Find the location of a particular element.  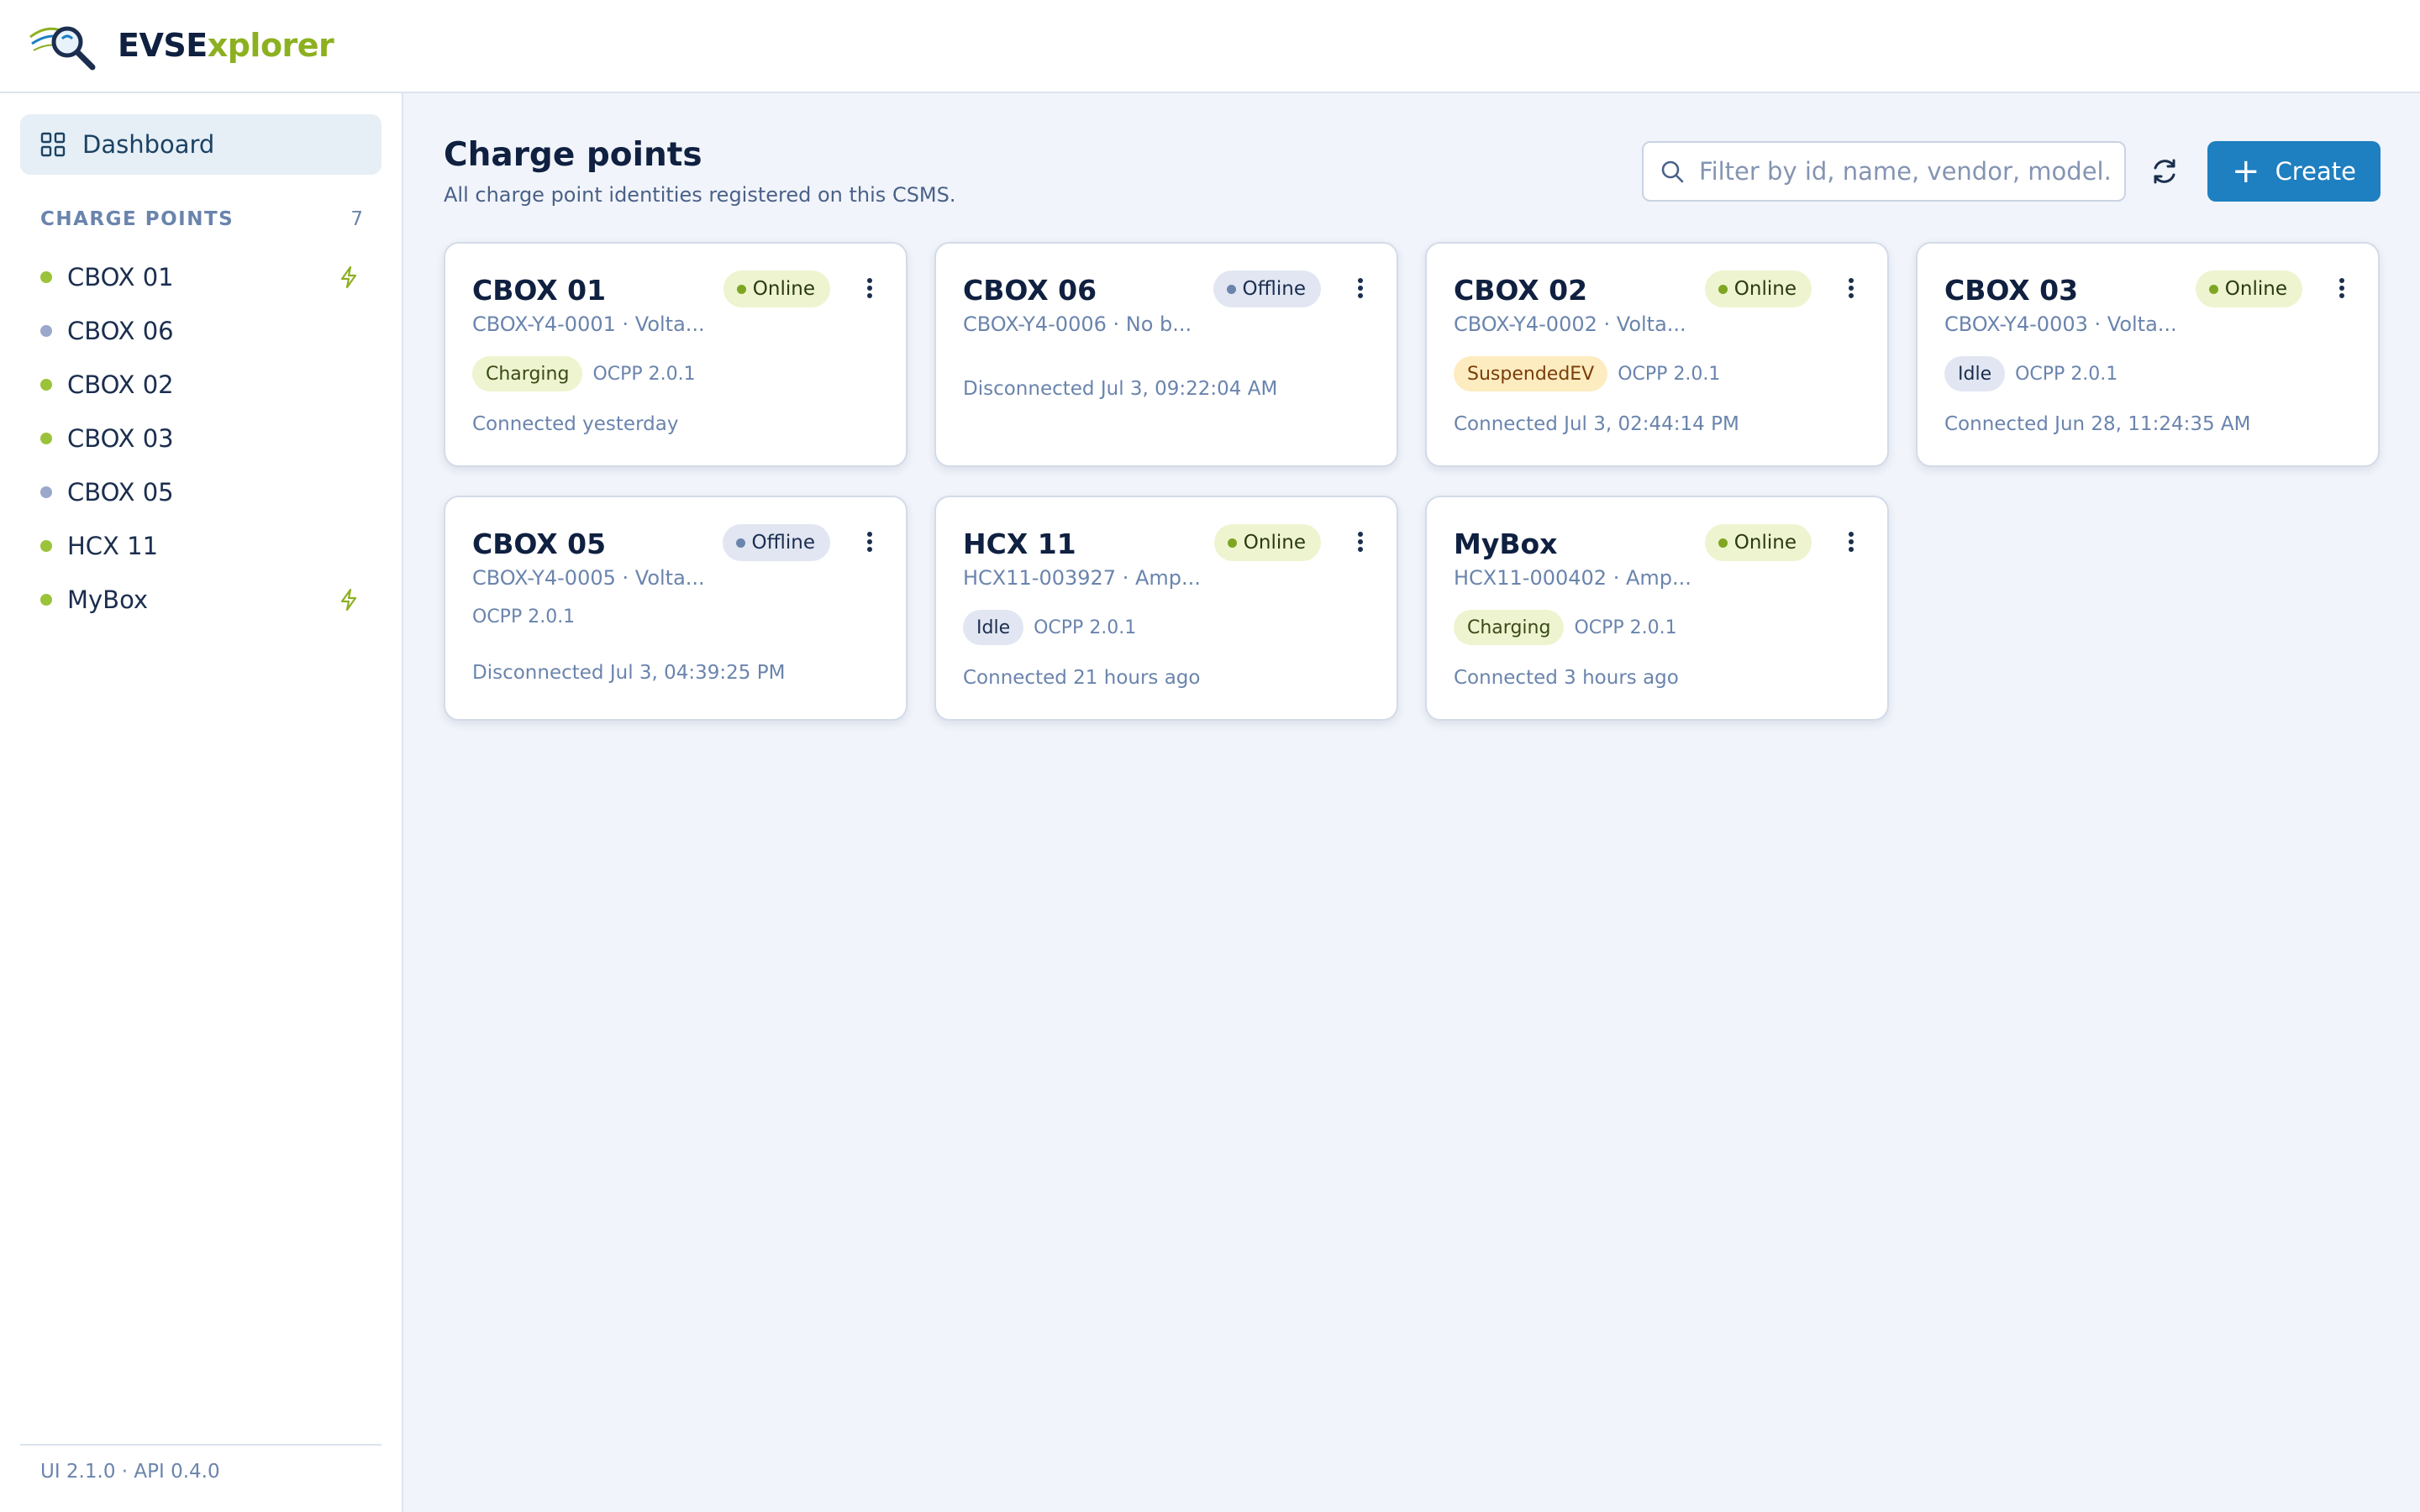

search-icon is located at coordinates (1673, 171).